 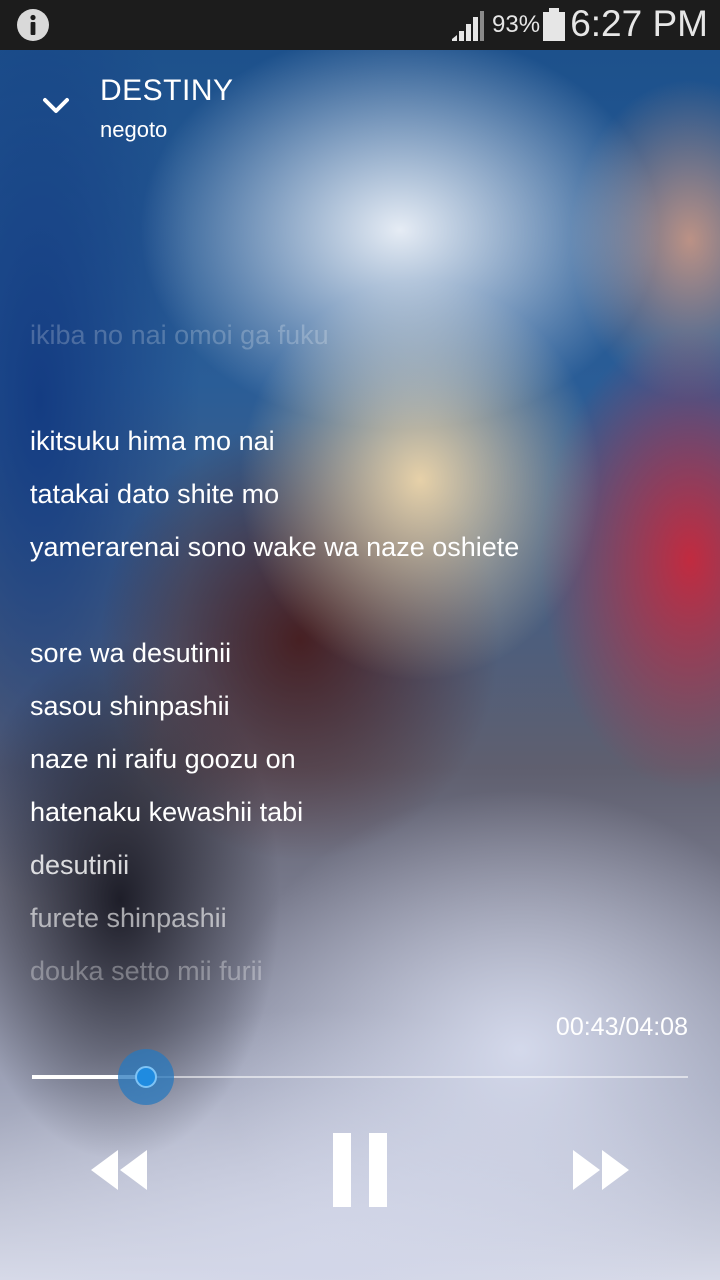 I want to click on pause-icon, so click(x=360, y=1170).